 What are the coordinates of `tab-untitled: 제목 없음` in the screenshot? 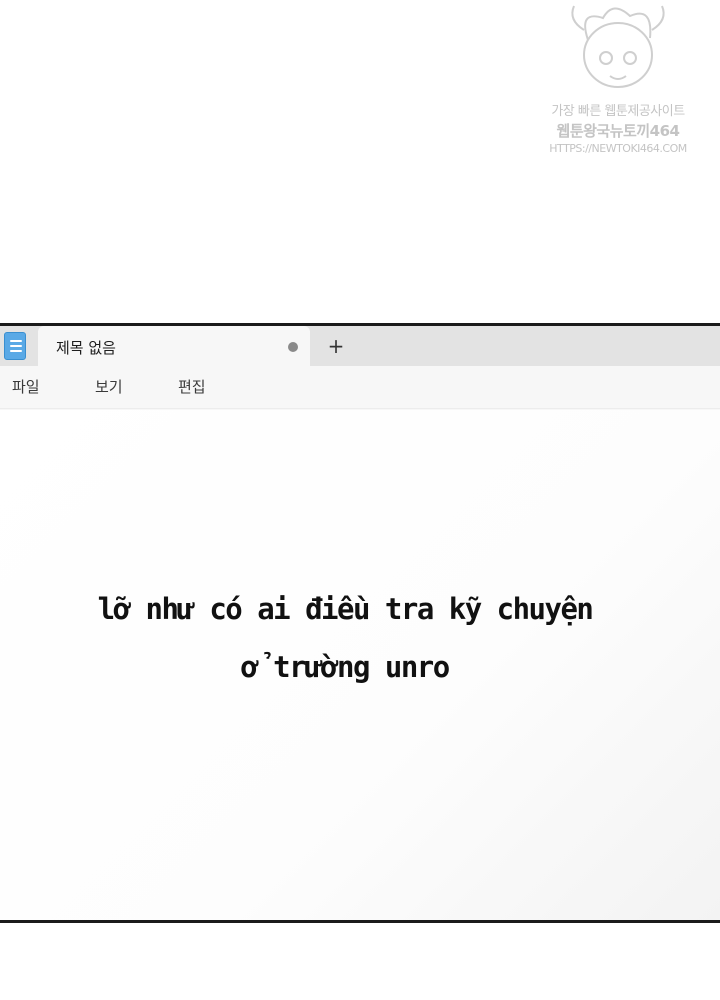 It's located at (174, 346).